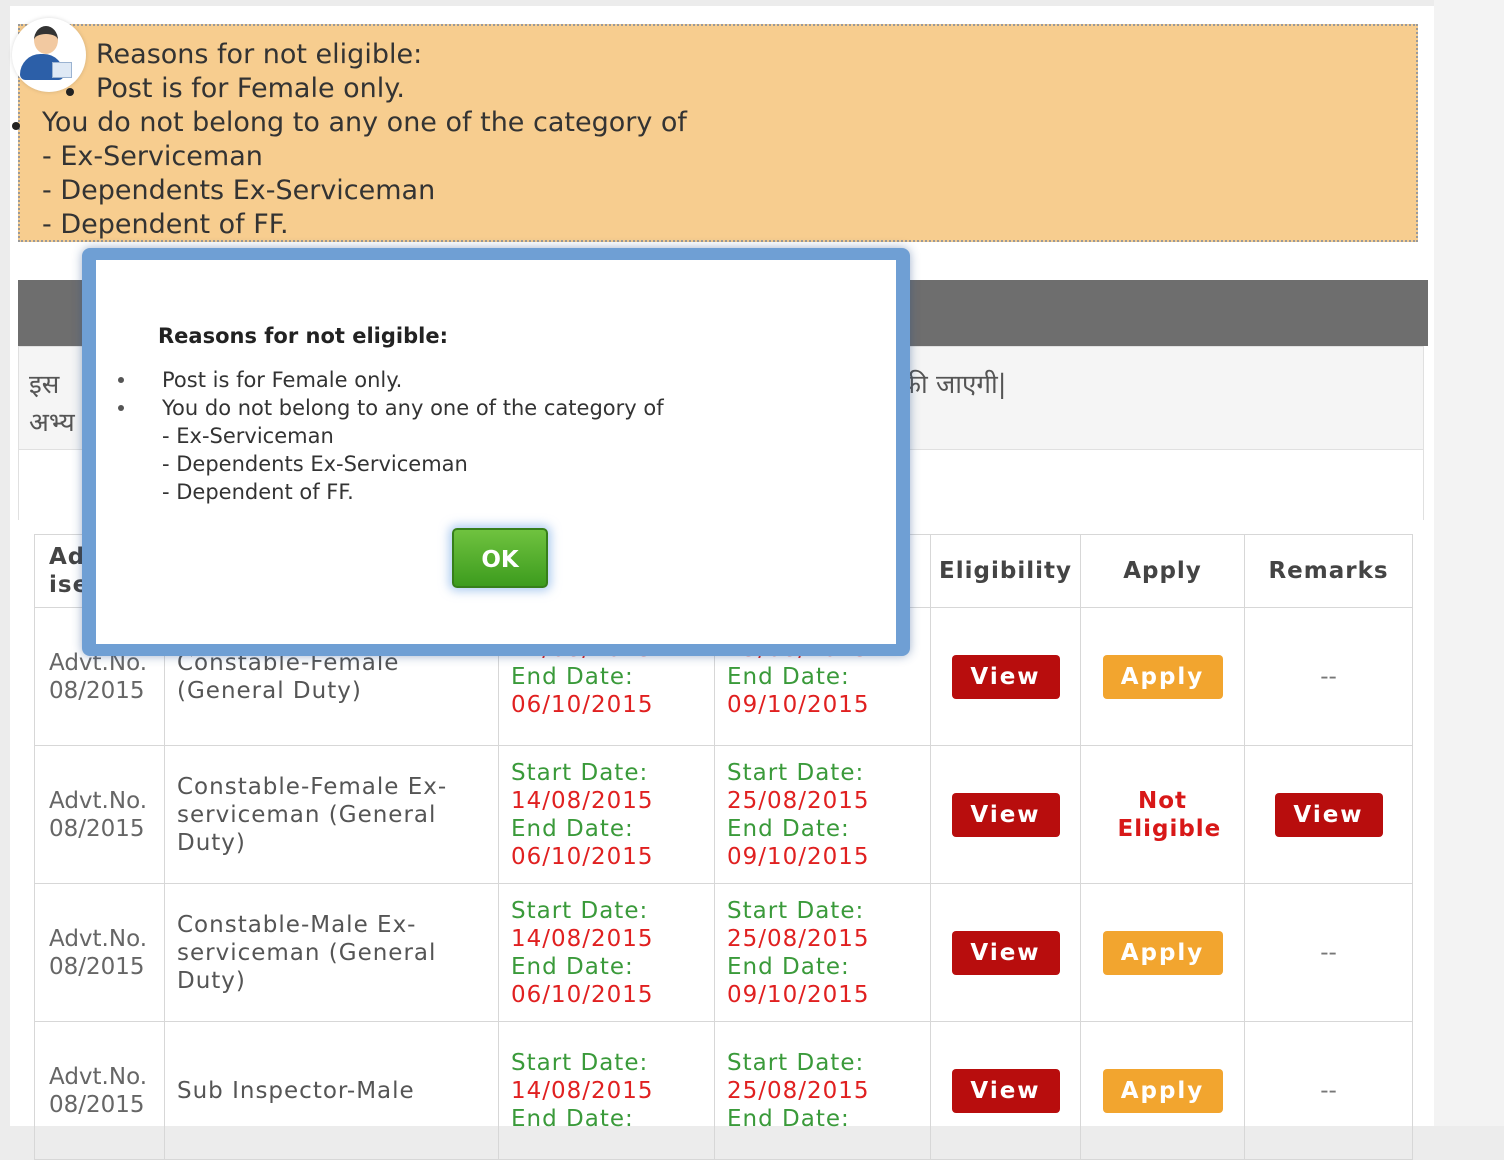  What do you see at coordinates (315, 464) in the screenshot?
I see `category-line: - Dependents Ex-Serviceman` at bounding box center [315, 464].